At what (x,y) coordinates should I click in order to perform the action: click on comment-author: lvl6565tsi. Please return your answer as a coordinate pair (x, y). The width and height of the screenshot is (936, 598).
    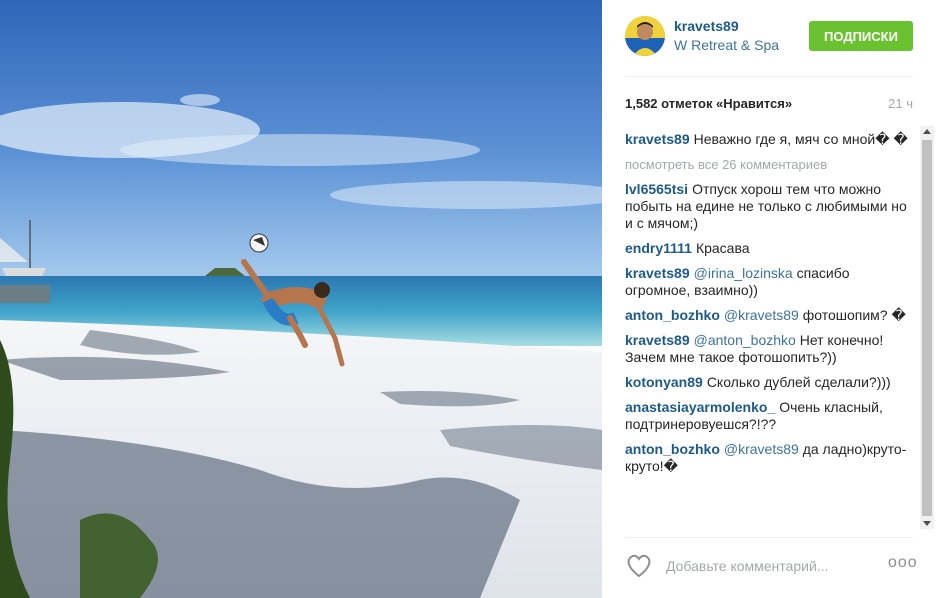
    Looking at the image, I should click on (656, 189).